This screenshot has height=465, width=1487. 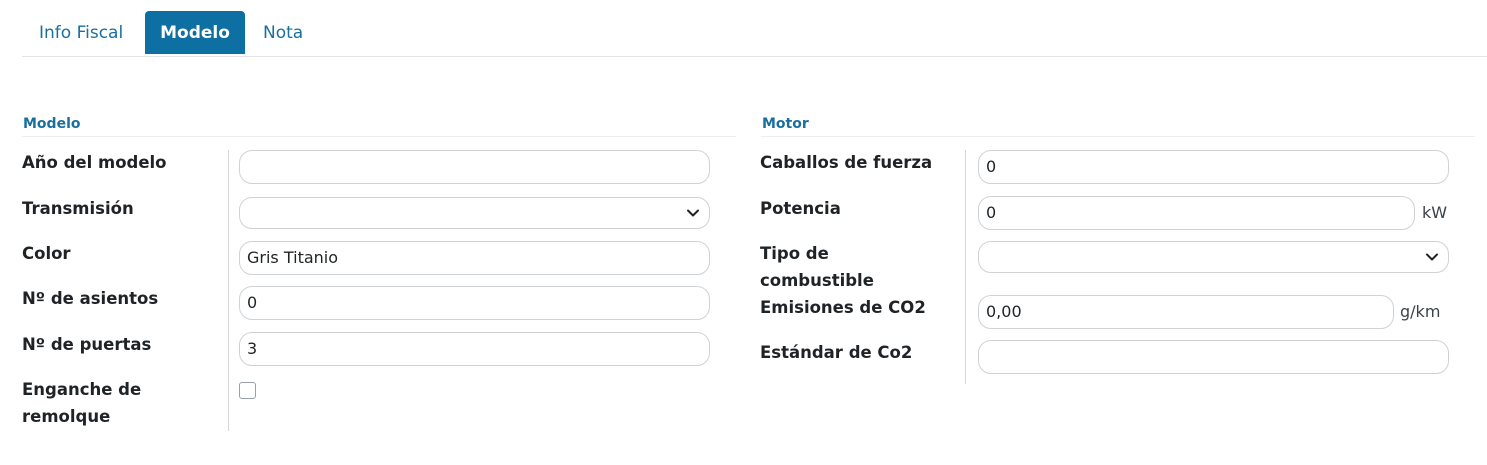 What do you see at coordinates (785, 124) in the screenshot?
I see `section-title-motor: Motor` at bounding box center [785, 124].